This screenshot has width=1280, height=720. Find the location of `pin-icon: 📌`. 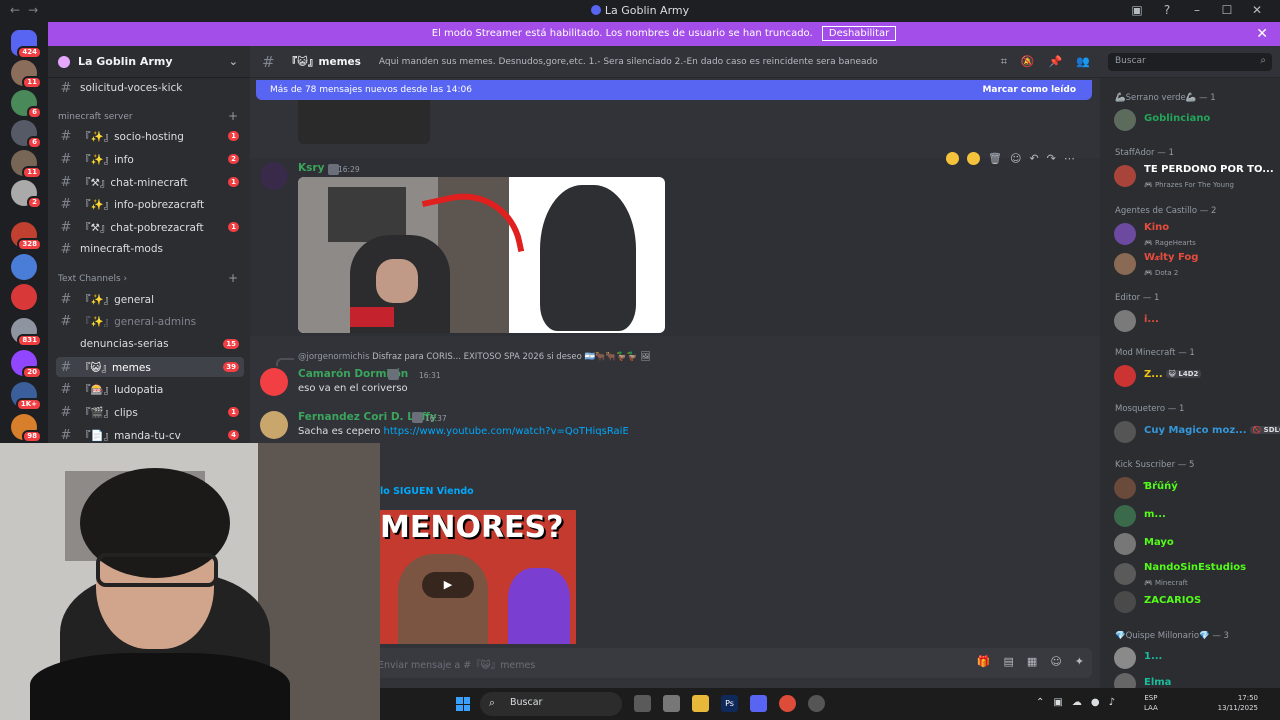

pin-icon: 📌 is located at coordinates (1056, 62).